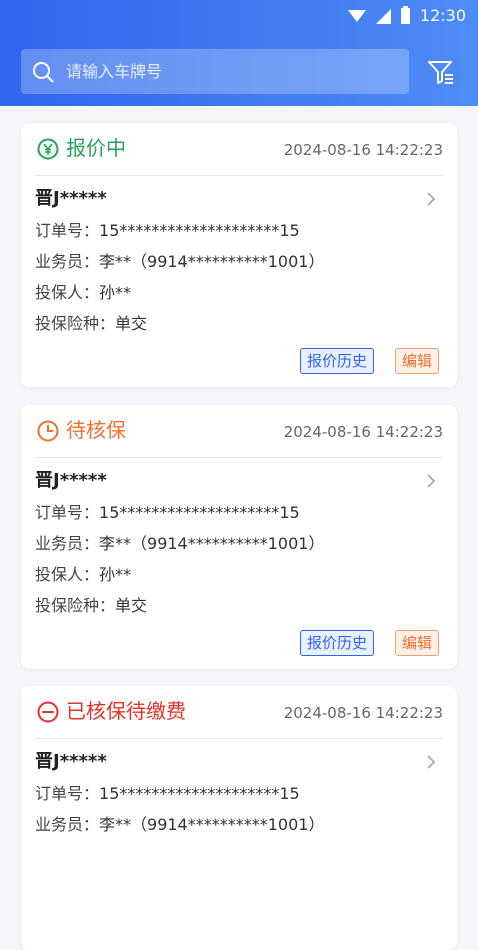 This screenshot has height=950, width=478. What do you see at coordinates (239, 149) in the screenshot?
I see `card-header: 报价中 2024-08-16 14:22:23` at bounding box center [239, 149].